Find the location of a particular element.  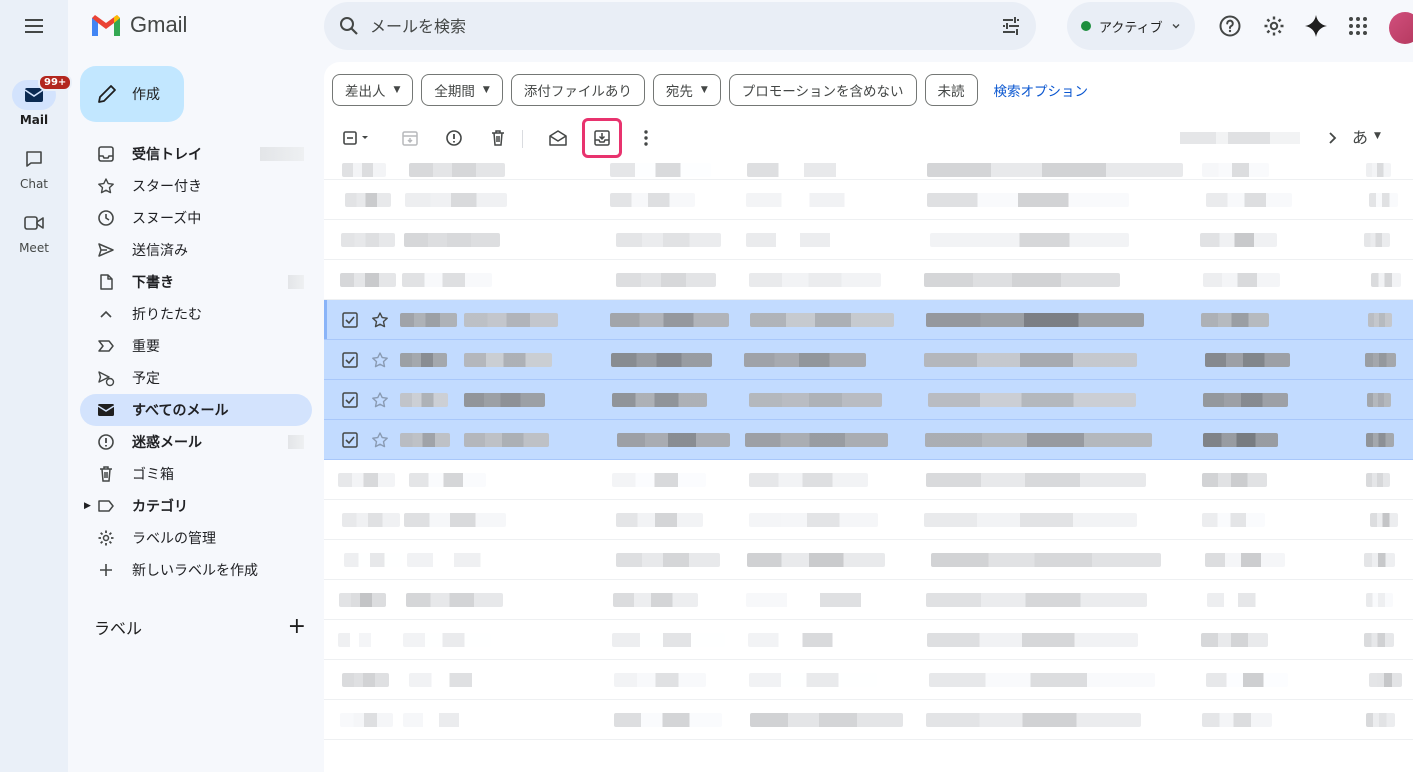

filter-chip-attachment: 添付ファイルあり is located at coordinates (577, 90).